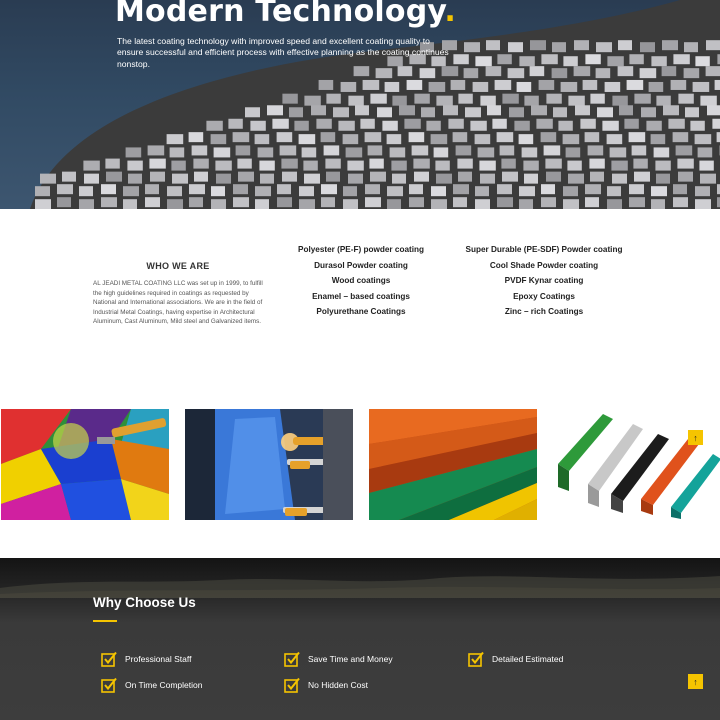  What do you see at coordinates (544, 265) in the screenshot?
I see `coating-item: Cool Shade Powder coating` at bounding box center [544, 265].